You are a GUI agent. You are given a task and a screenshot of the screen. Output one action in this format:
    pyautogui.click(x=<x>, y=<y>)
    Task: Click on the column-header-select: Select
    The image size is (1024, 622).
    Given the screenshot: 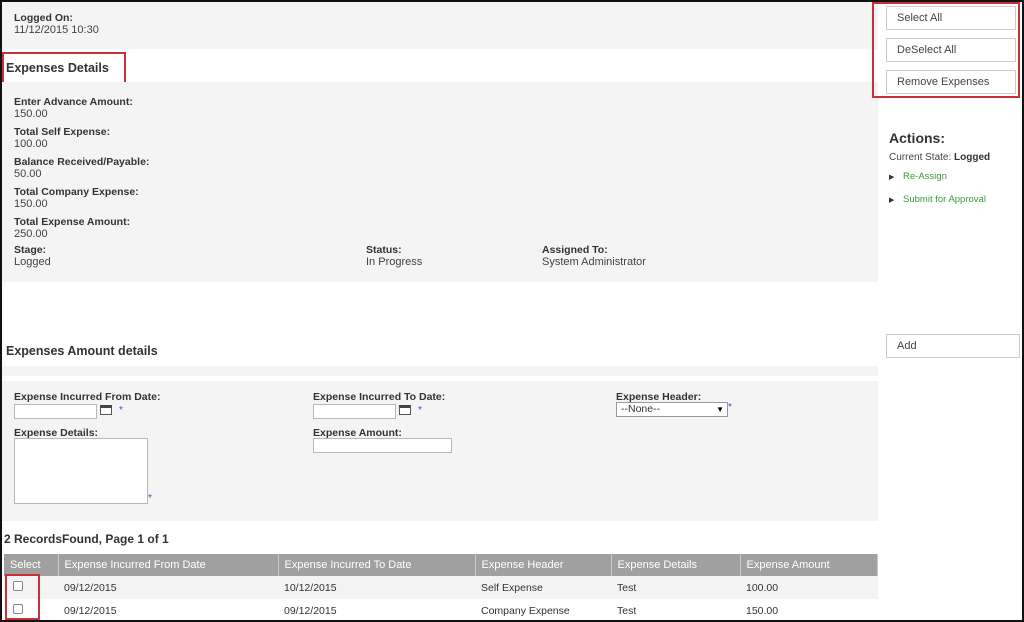 What is the action you would take?
    pyautogui.click(x=31, y=565)
    